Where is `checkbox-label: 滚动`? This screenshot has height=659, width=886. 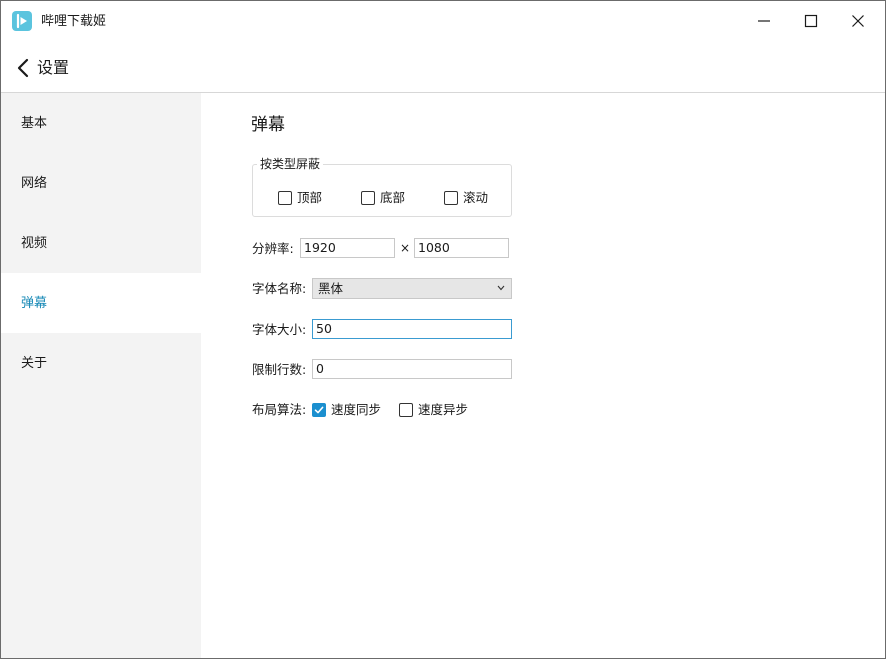 checkbox-label: 滚动 is located at coordinates (476, 197).